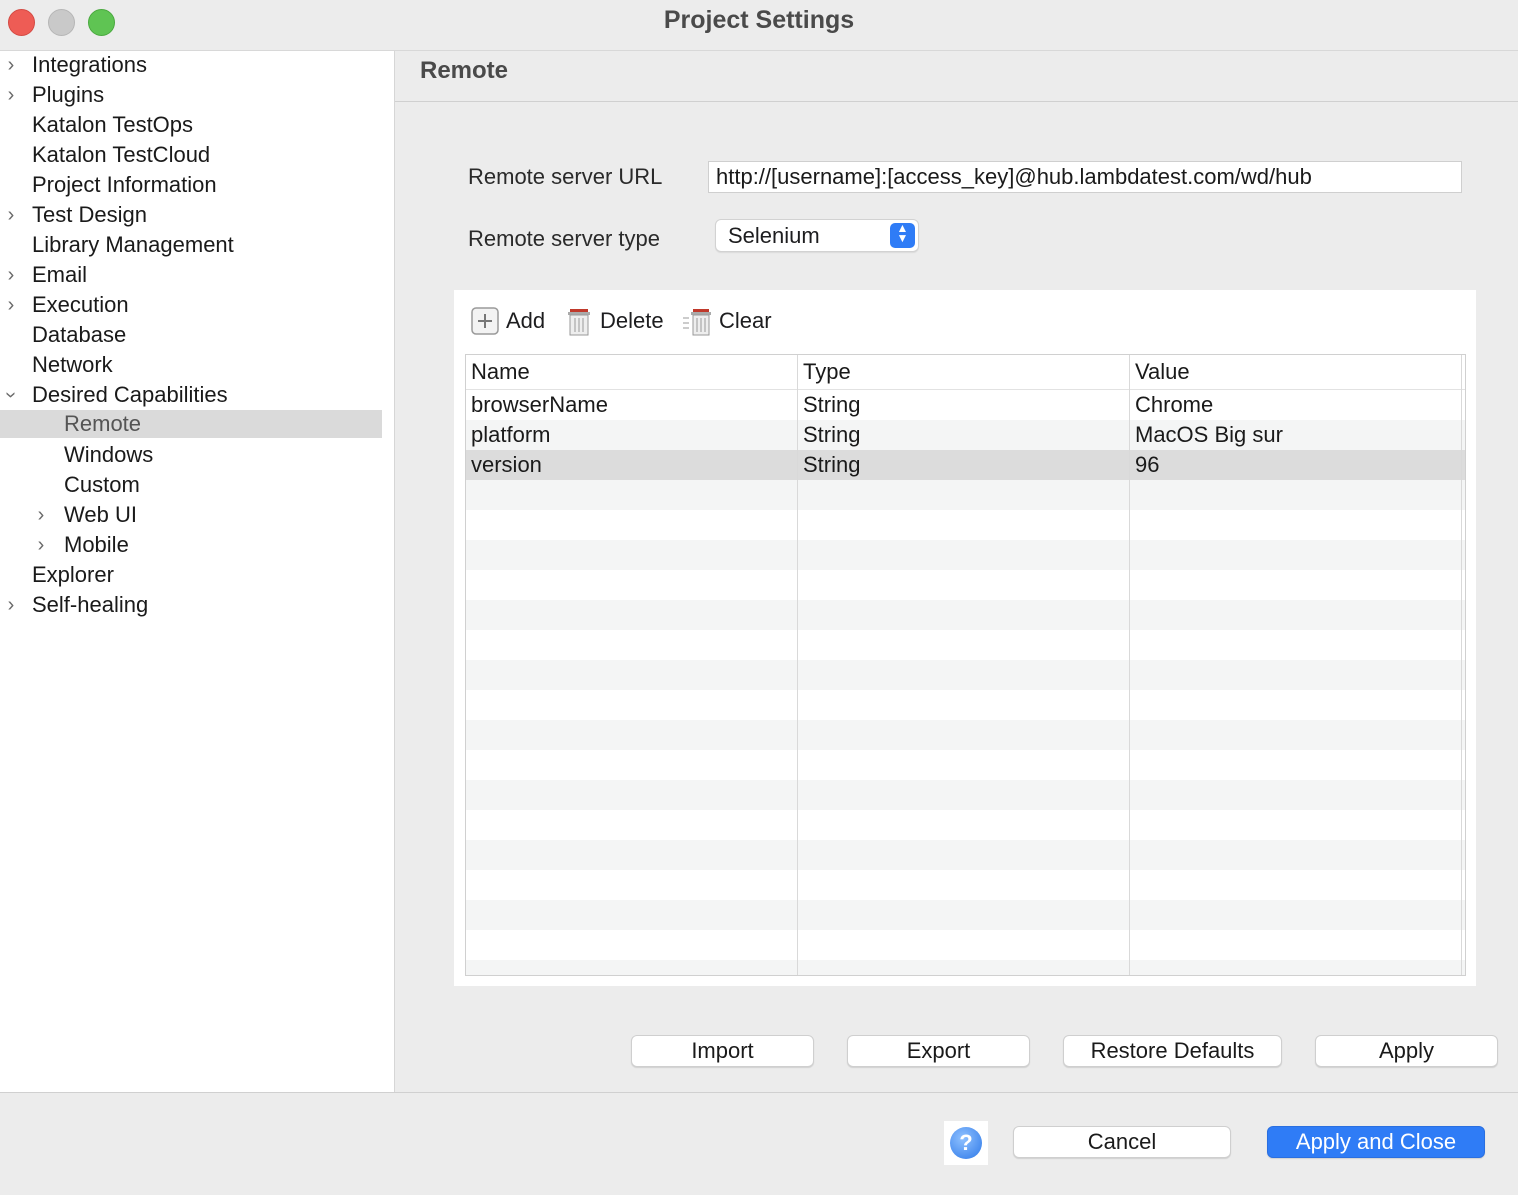  Describe the element at coordinates (100, 514) in the screenshot. I see `tree-item-label: Web UI` at that location.